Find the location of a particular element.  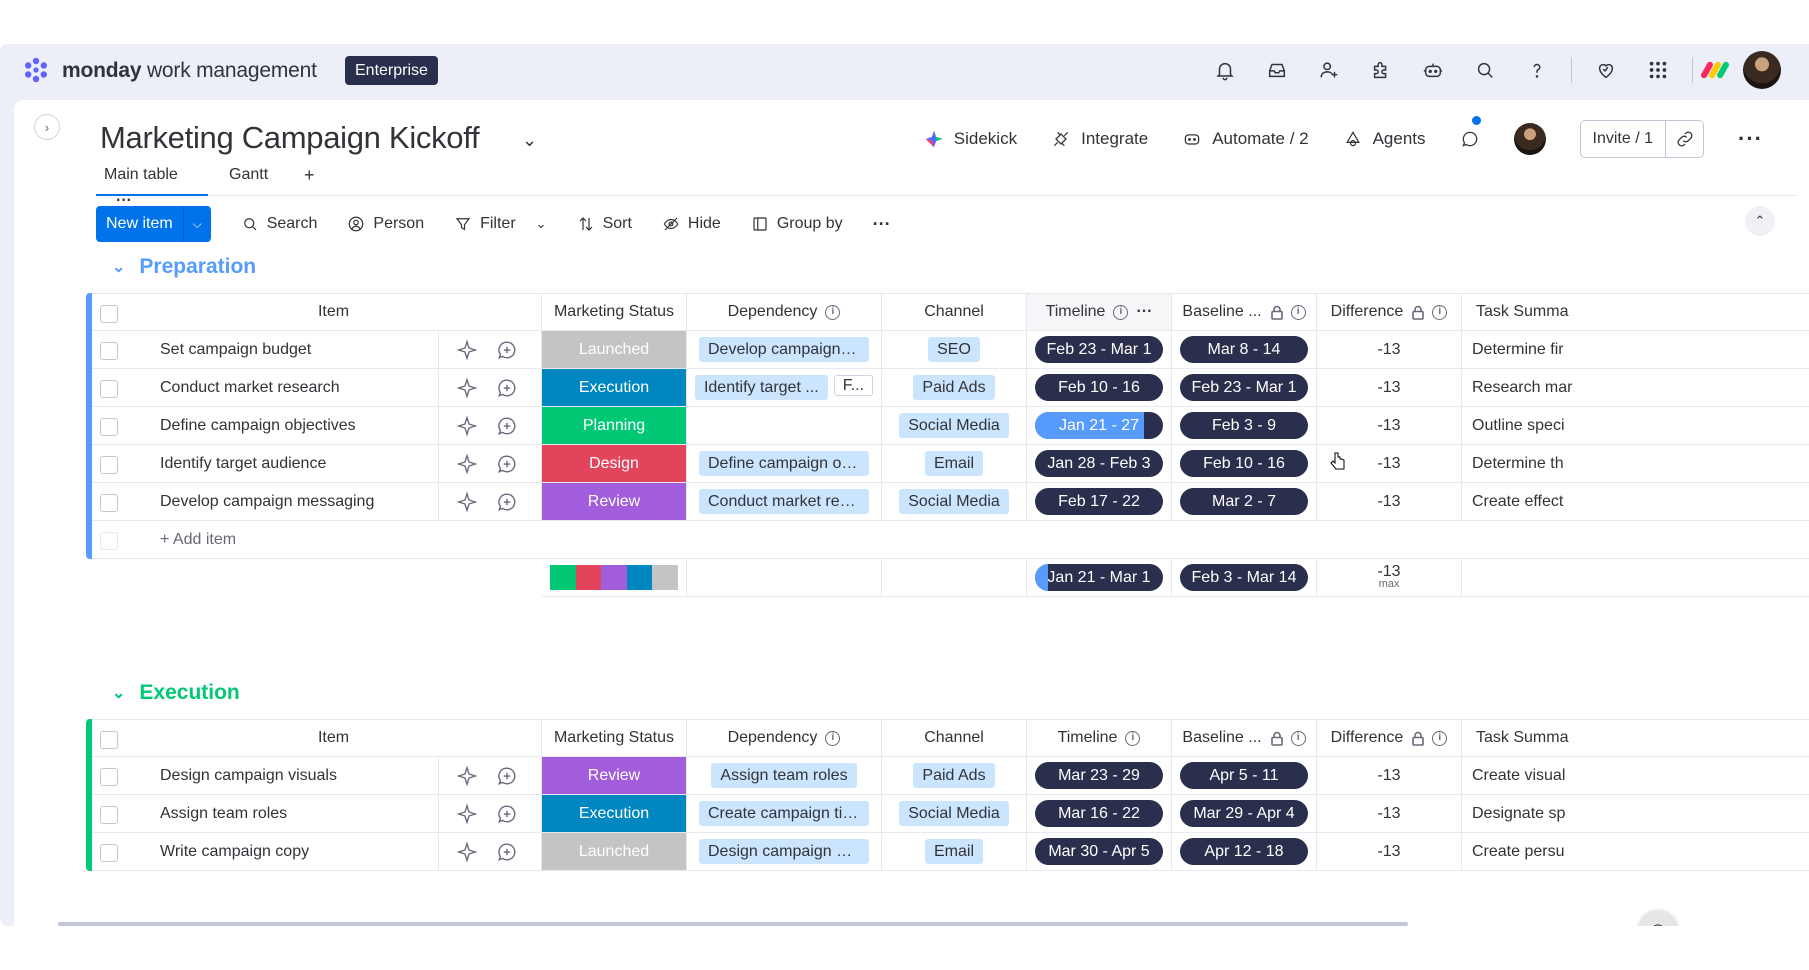

status-label: Execution is located at coordinates (614, 387).